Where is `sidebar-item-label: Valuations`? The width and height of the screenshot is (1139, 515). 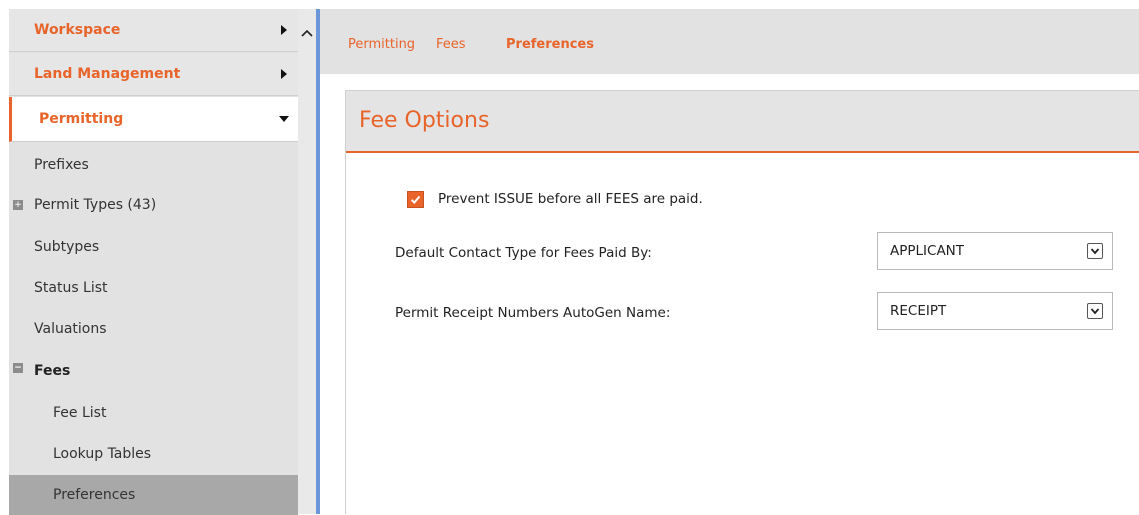 sidebar-item-label: Valuations is located at coordinates (70, 329).